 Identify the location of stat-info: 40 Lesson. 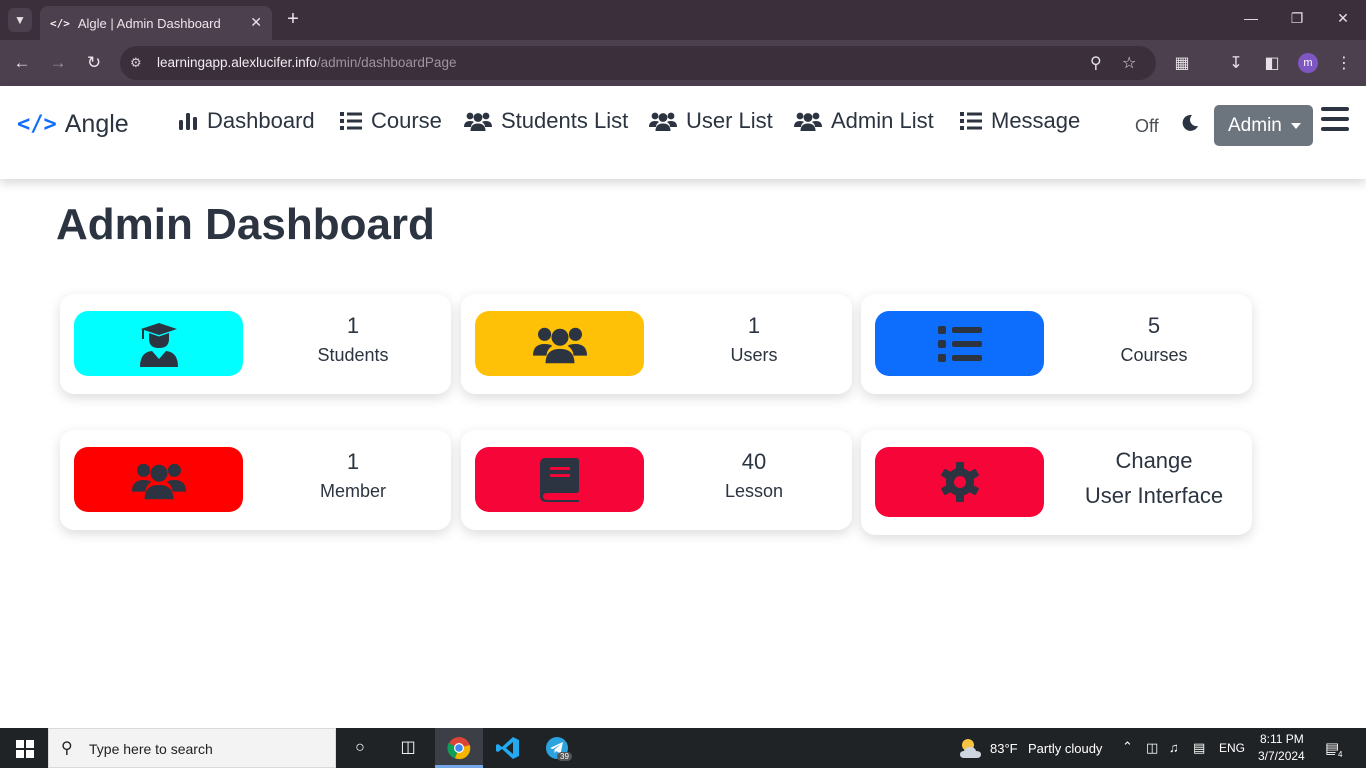
(754, 474).